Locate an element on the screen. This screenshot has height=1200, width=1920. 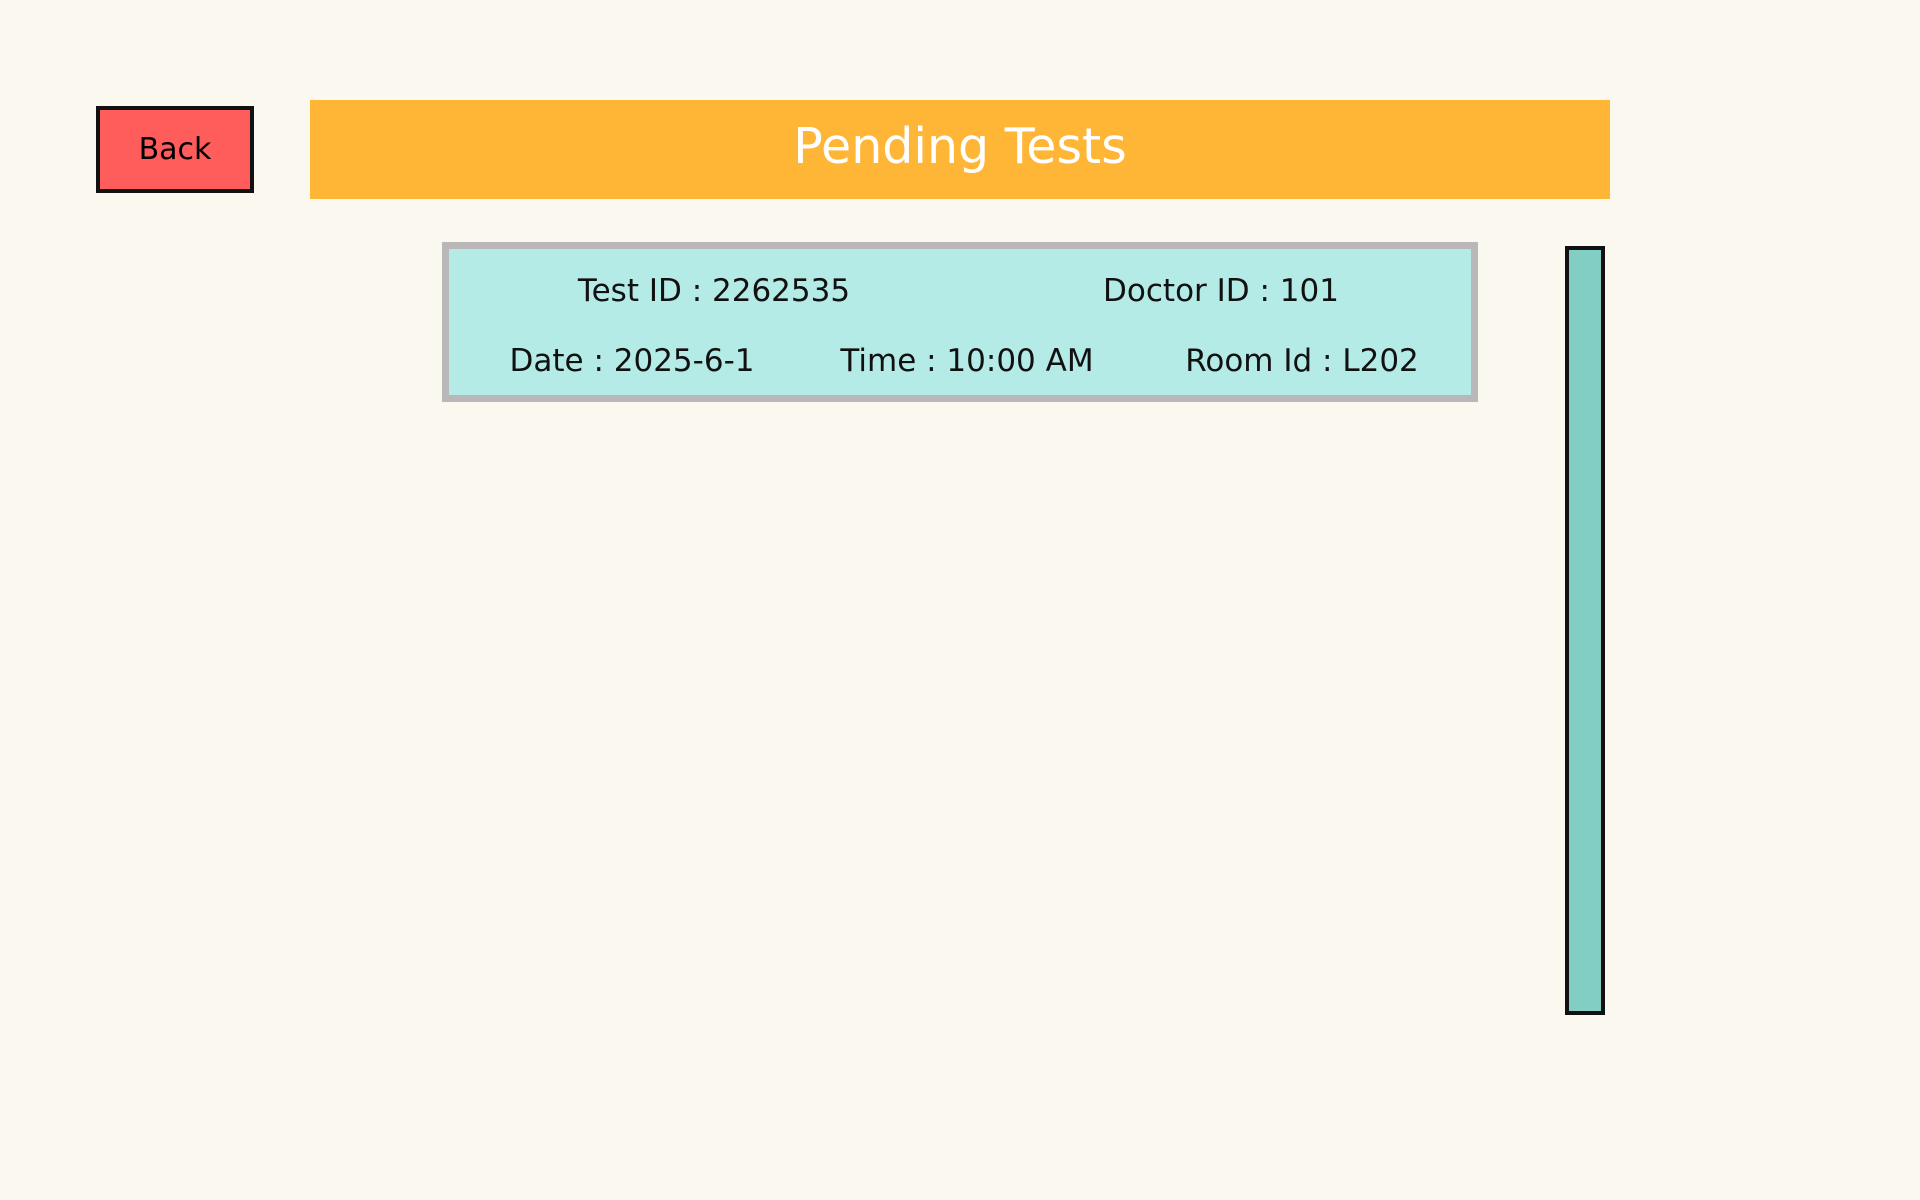
date-label: Date : 2025-6-1 is located at coordinates (632, 361).